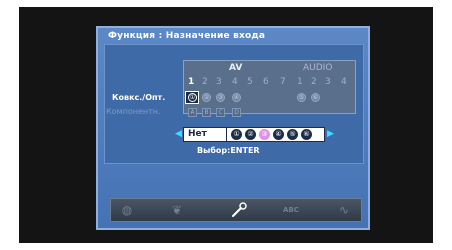  What do you see at coordinates (291, 210) in the screenshot?
I see `abc-icon: ABC` at bounding box center [291, 210].